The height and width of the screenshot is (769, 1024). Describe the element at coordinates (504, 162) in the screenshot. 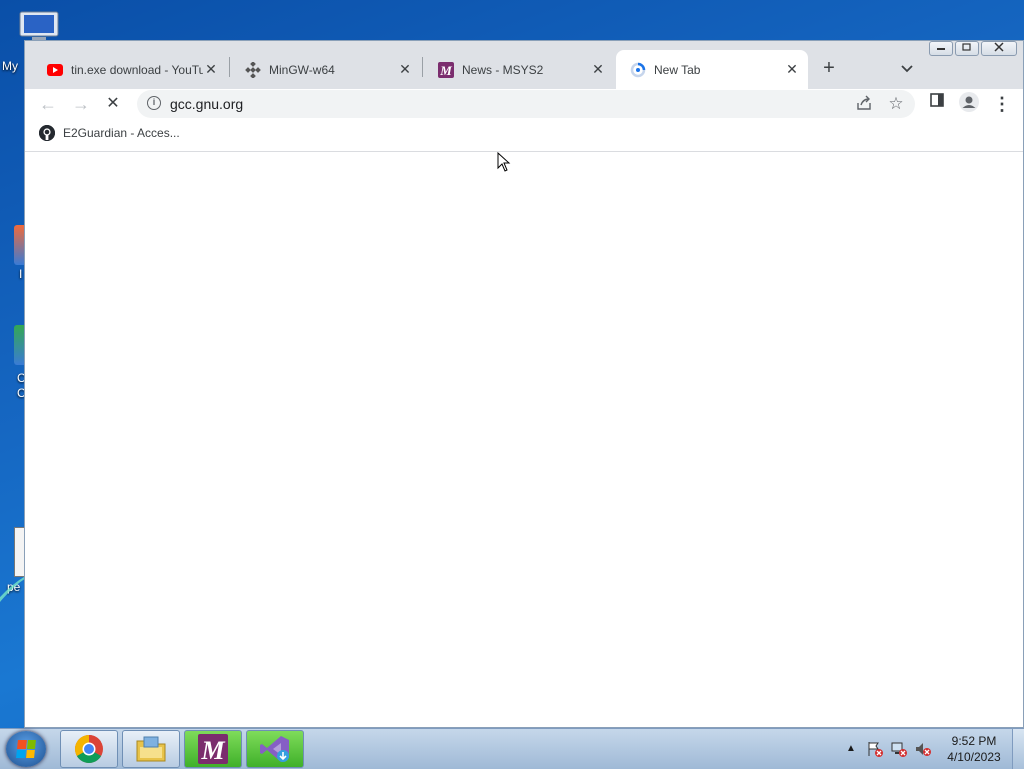

I see `mouse-cursor-icon` at that location.